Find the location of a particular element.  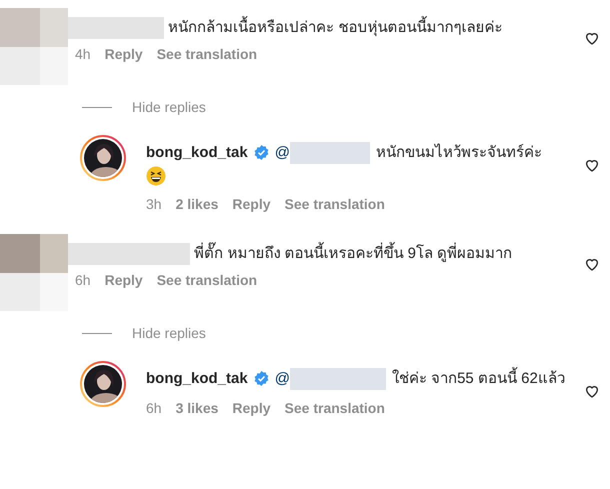

reply-text: หนักขนมไหว้พระจันทร์ค่ะ is located at coordinates (459, 152).